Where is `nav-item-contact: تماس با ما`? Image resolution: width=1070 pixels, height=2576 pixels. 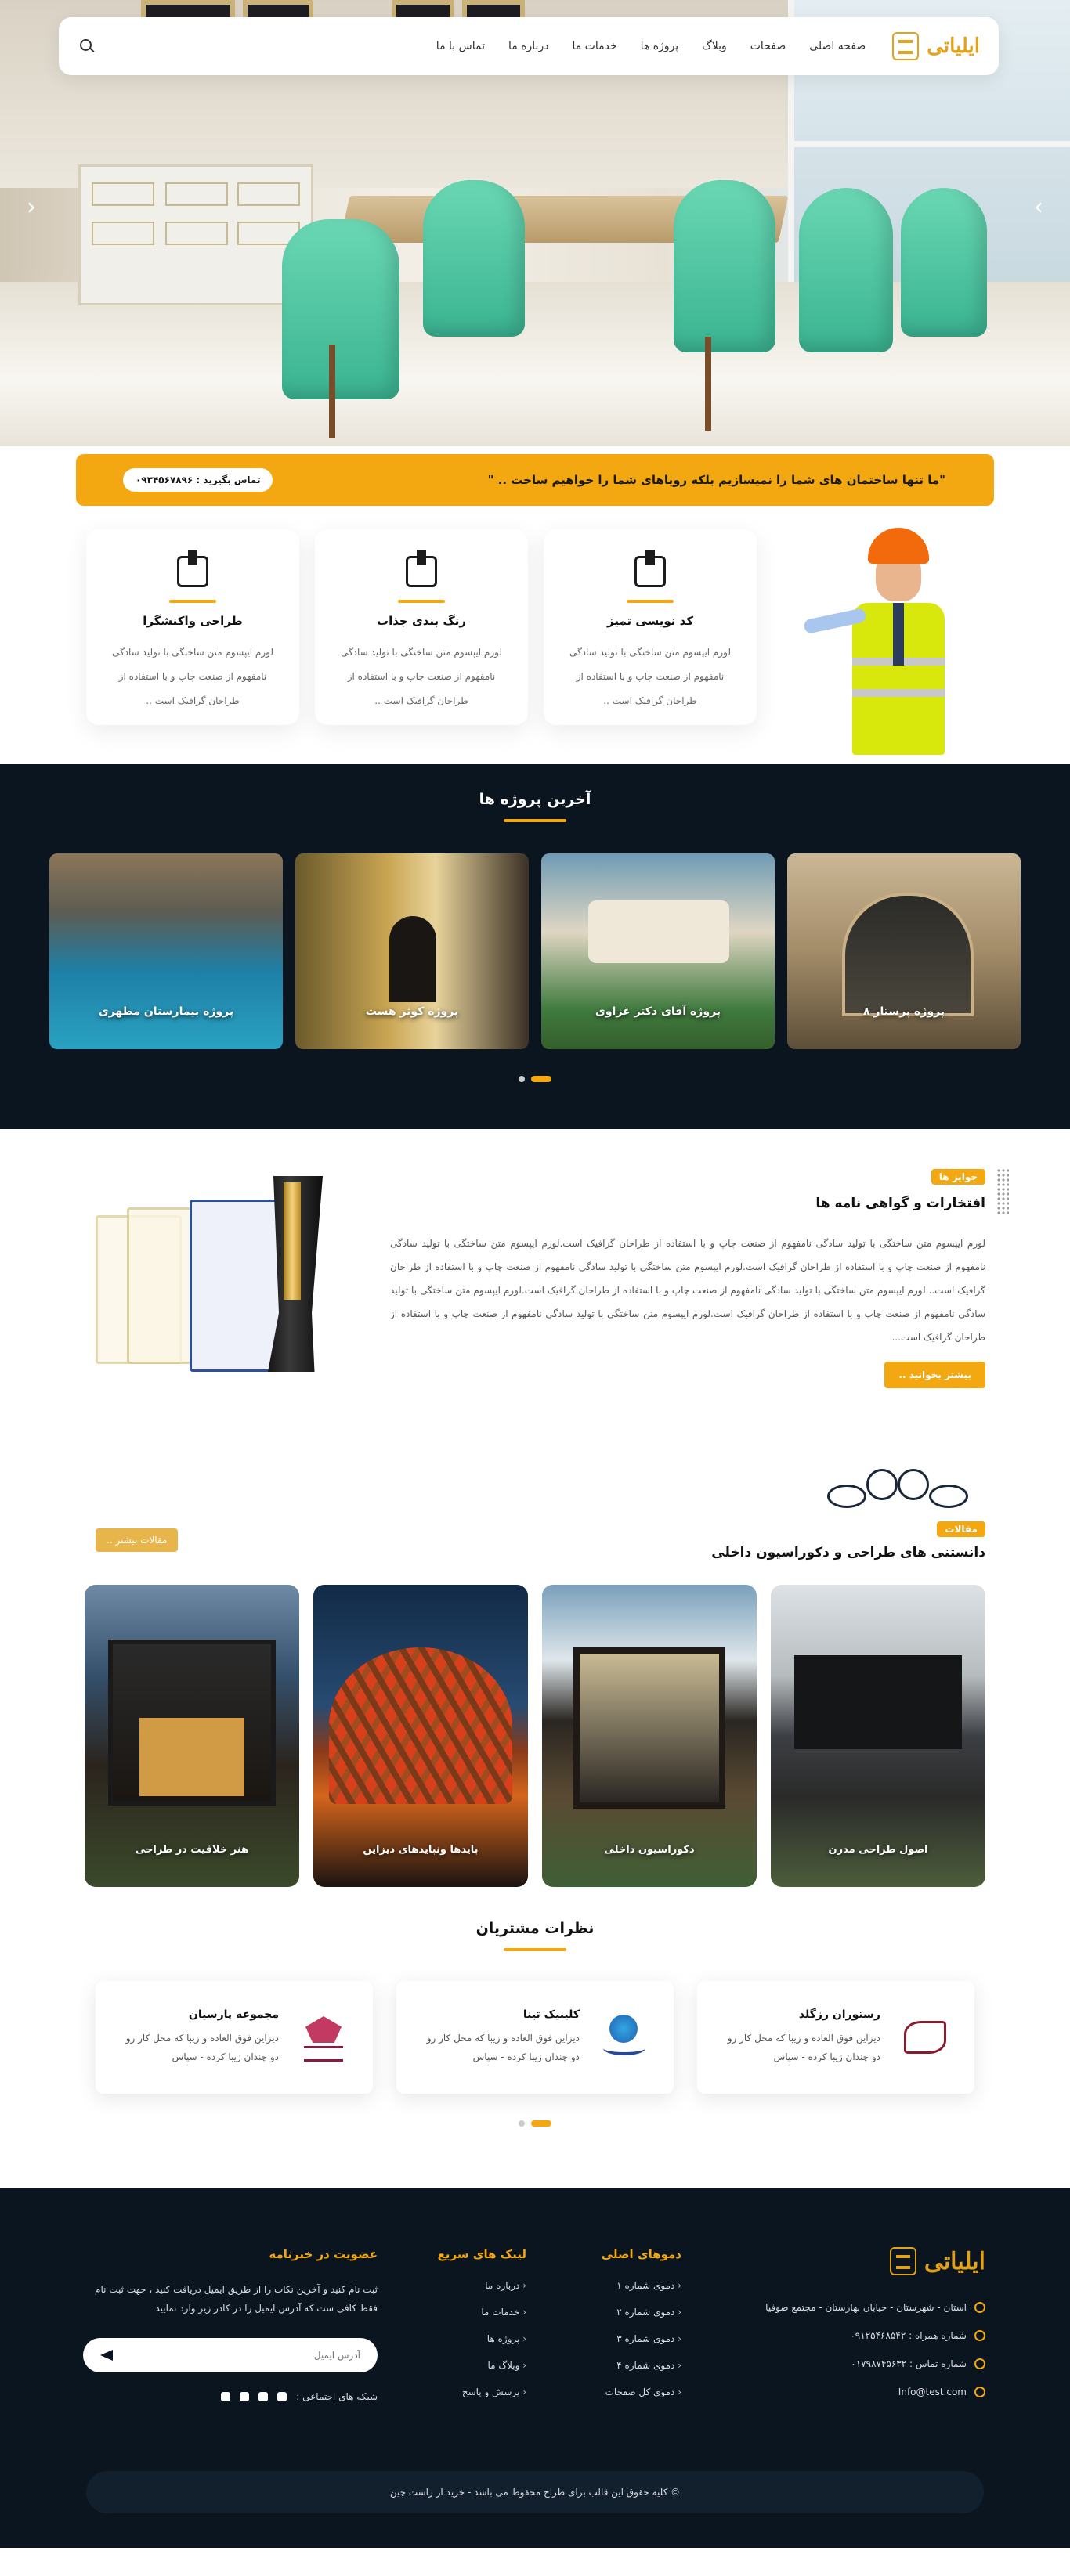
nav-item-contact: تماس با ما is located at coordinates (460, 46).